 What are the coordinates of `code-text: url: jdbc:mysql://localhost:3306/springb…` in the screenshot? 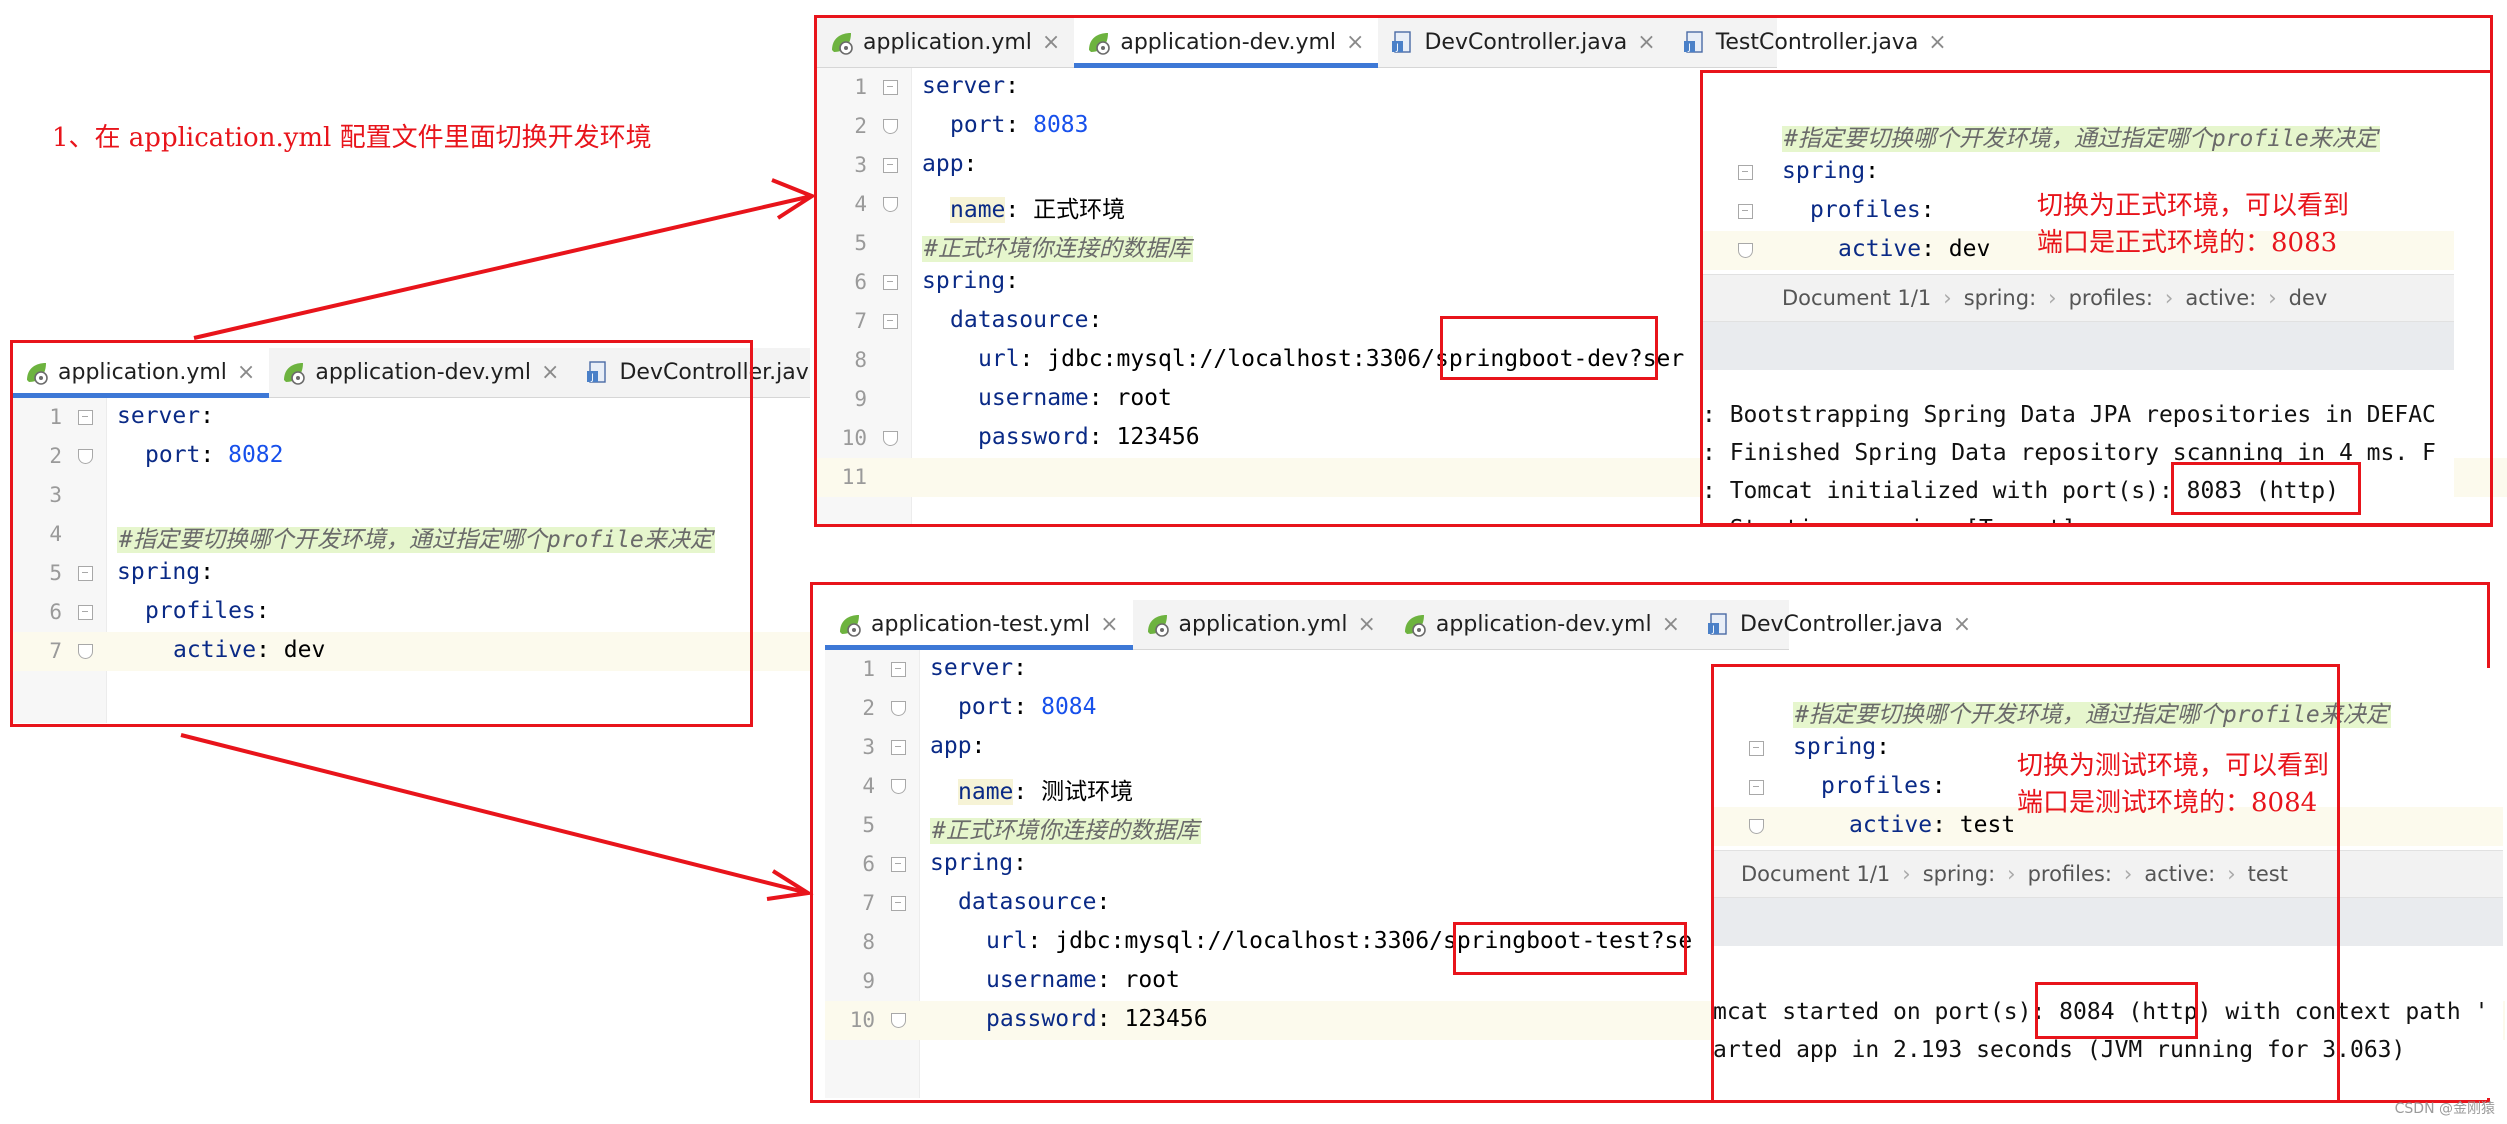 It's located at (1331, 359).